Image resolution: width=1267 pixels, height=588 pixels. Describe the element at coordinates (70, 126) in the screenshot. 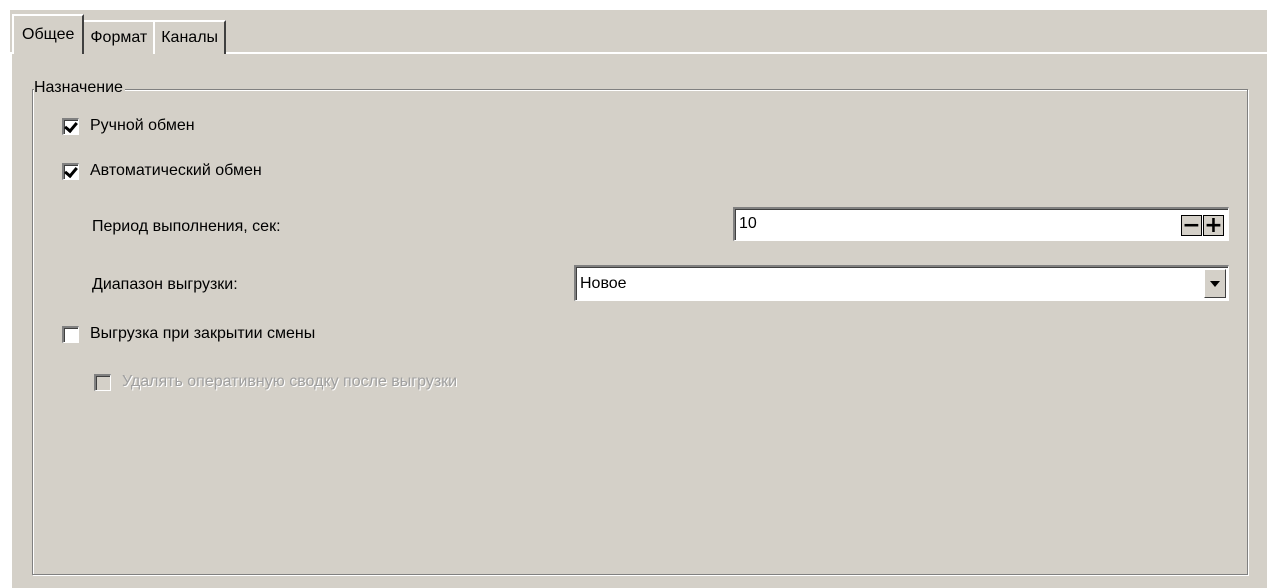

I see `manual-exchange-checkbox` at that location.